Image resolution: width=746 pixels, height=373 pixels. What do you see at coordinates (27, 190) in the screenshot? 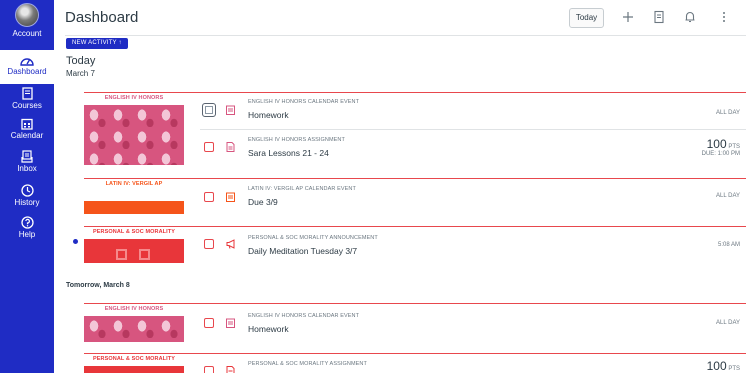
I see `clock-icon` at bounding box center [27, 190].